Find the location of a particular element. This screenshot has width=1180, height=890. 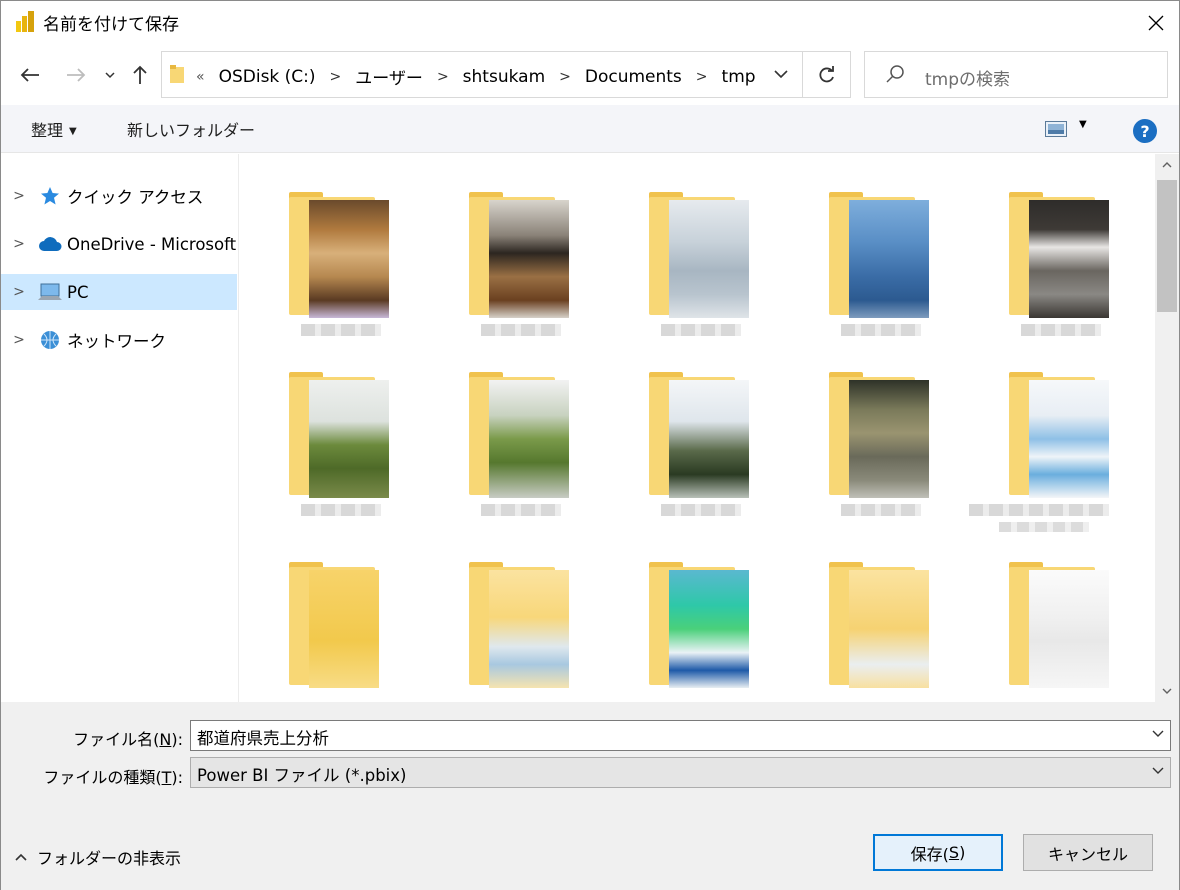

nav-item-network: > ネットワーク is located at coordinates (119, 340).